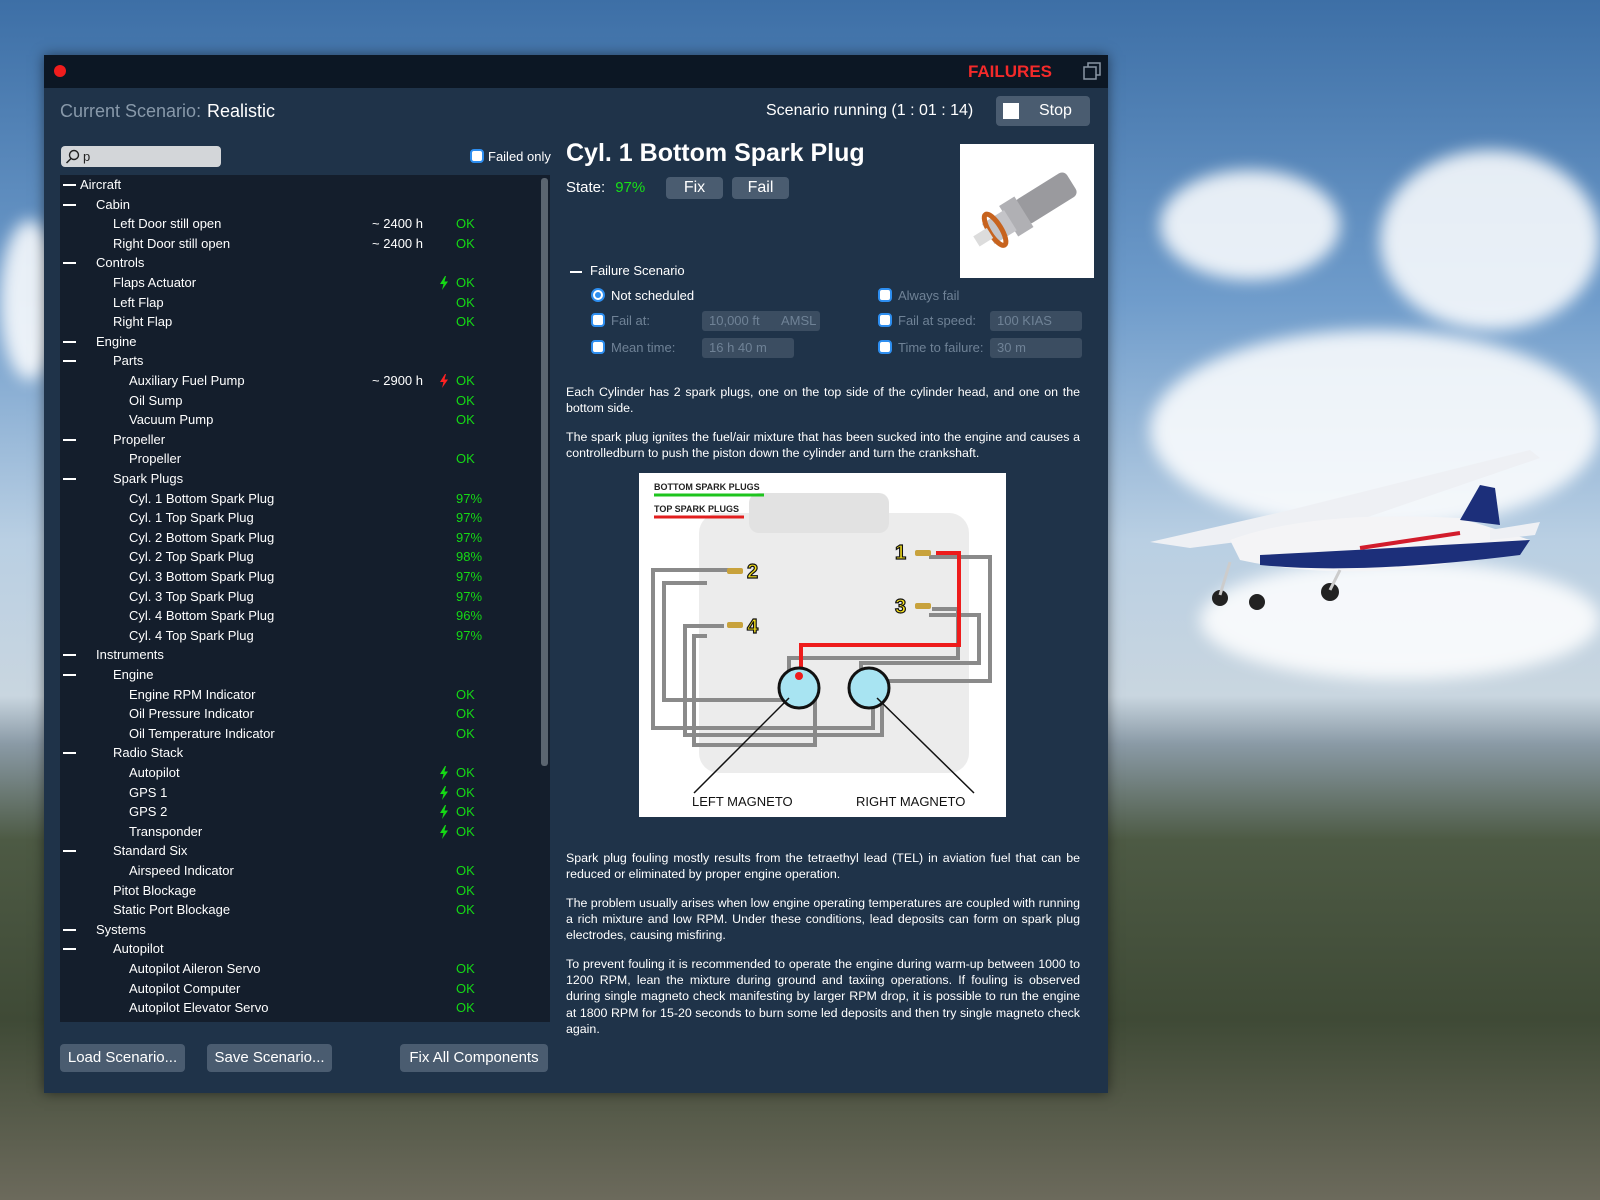  Describe the element at coordinates (300, 419) in the screenshot. I see `tree-item: Vacuum Pump OK` at that location.